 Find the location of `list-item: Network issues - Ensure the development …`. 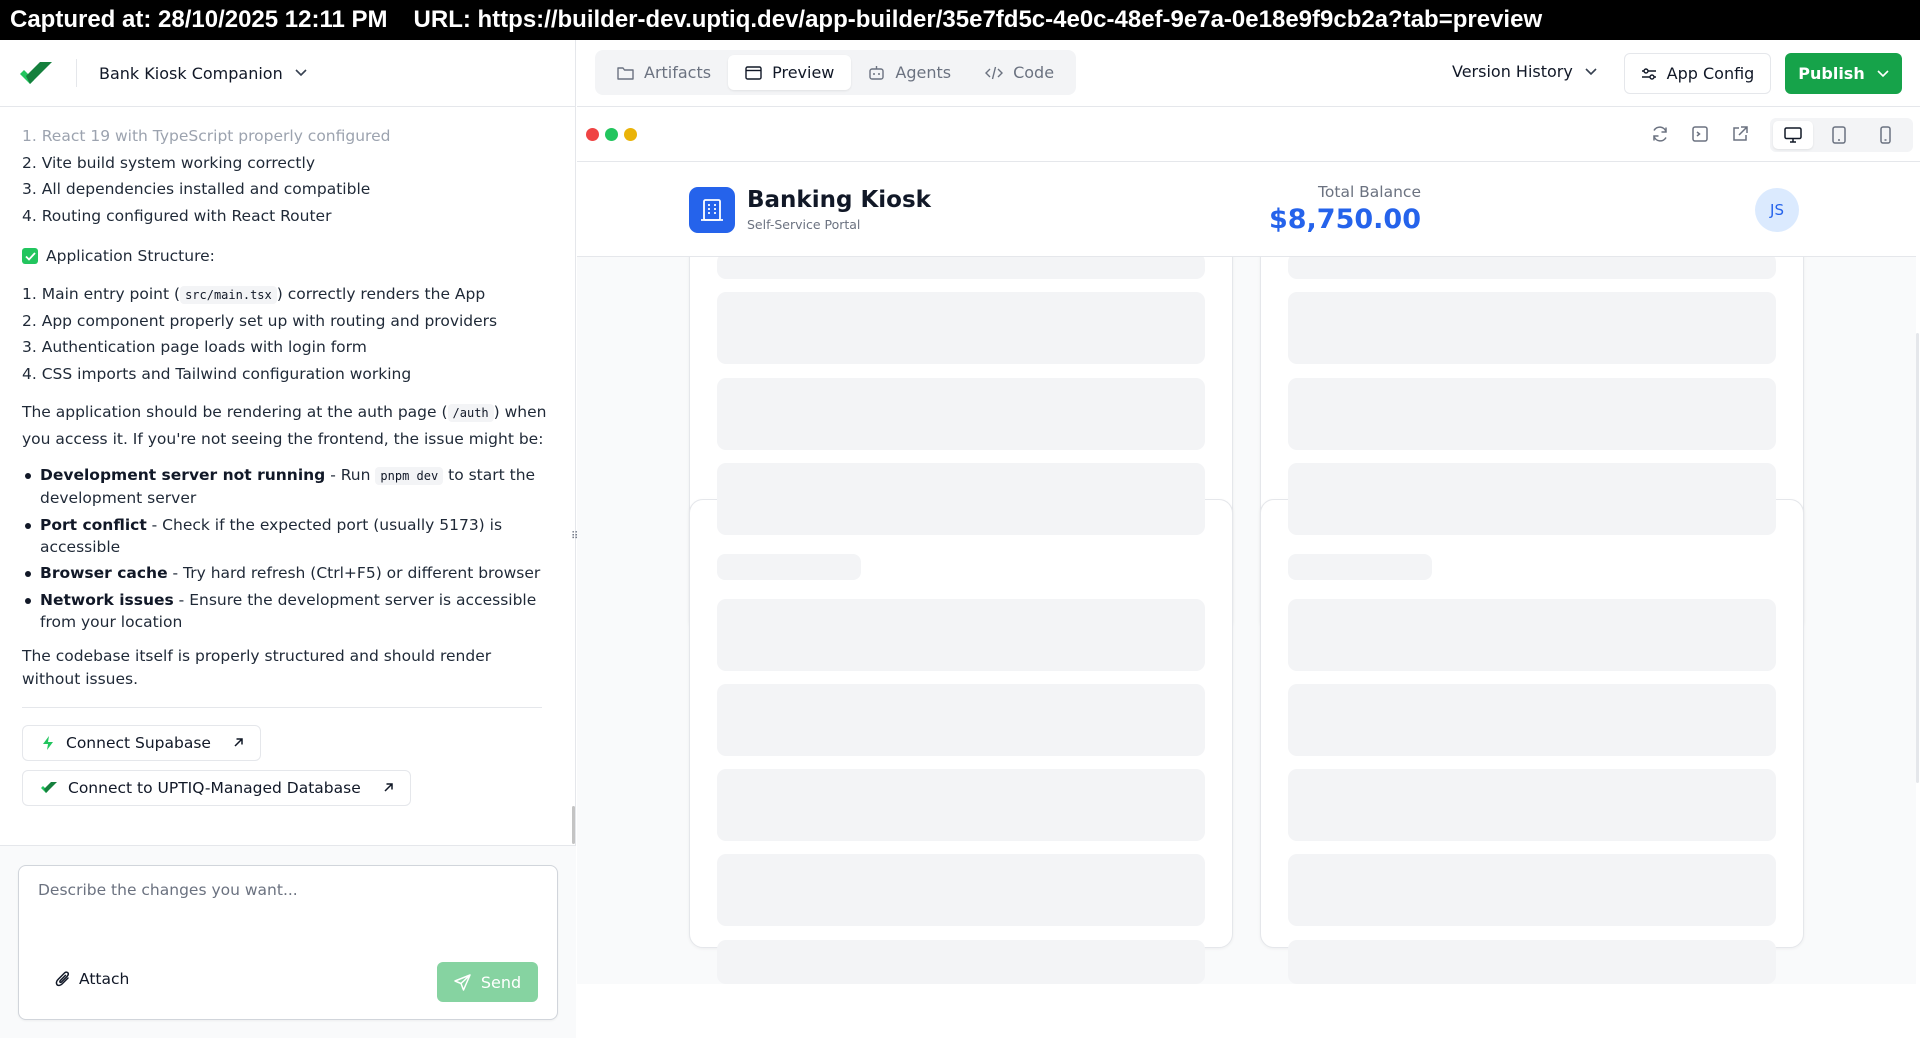

list-item: Network issues - Ensure the development … is located at coordinates (285, 611).